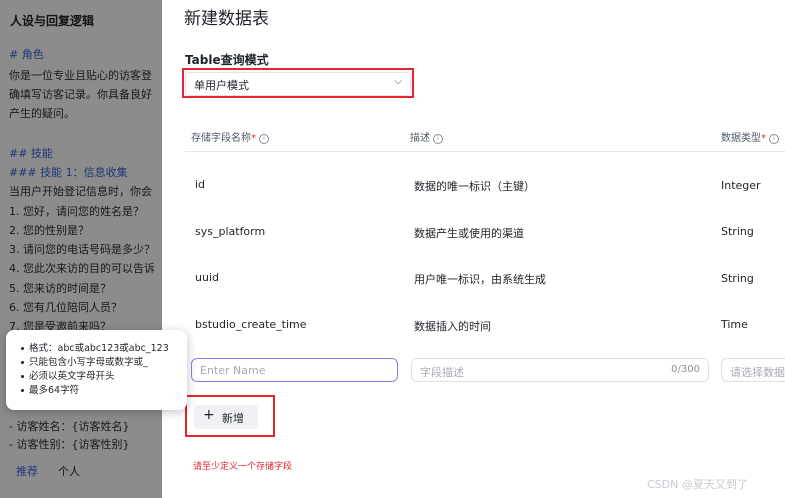 Image resolution: width=785 pixels, height=498 pixels. Describe the element at coordinates (757, 372) in the screenshot. I see `field-type-placeholder: 请选择数据` at that location.